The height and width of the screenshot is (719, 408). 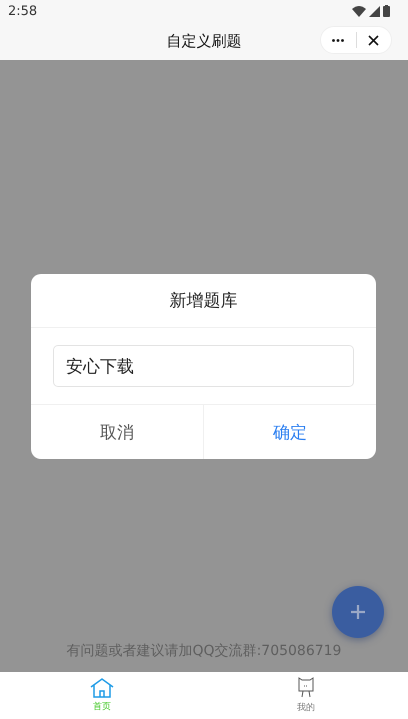 I want to click on confirm-button: 确定, so click(x=289, y=432).